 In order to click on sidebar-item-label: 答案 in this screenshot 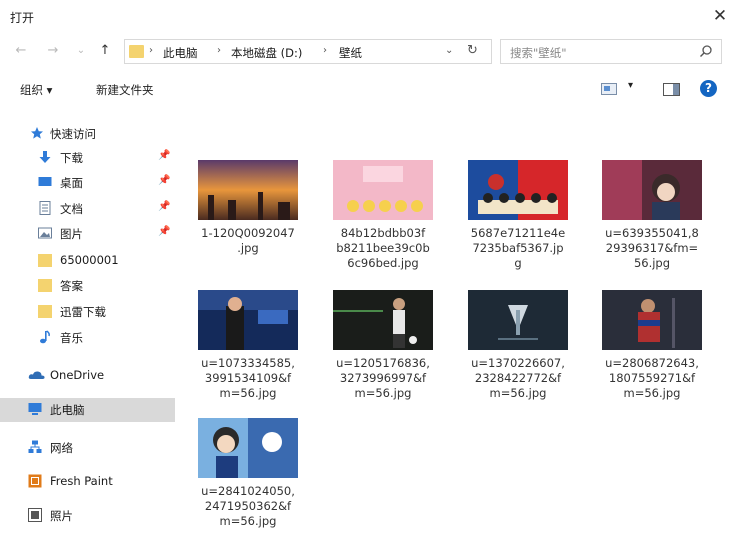, I will do `click(71, 286)`.